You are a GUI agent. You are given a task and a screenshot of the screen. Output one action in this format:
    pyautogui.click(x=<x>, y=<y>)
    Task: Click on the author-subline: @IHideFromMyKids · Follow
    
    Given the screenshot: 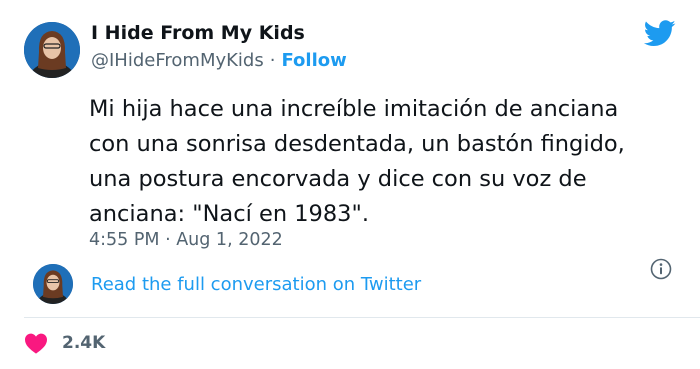 What is the action you would take?
    pyautogui.click(x=219, y=61)
    